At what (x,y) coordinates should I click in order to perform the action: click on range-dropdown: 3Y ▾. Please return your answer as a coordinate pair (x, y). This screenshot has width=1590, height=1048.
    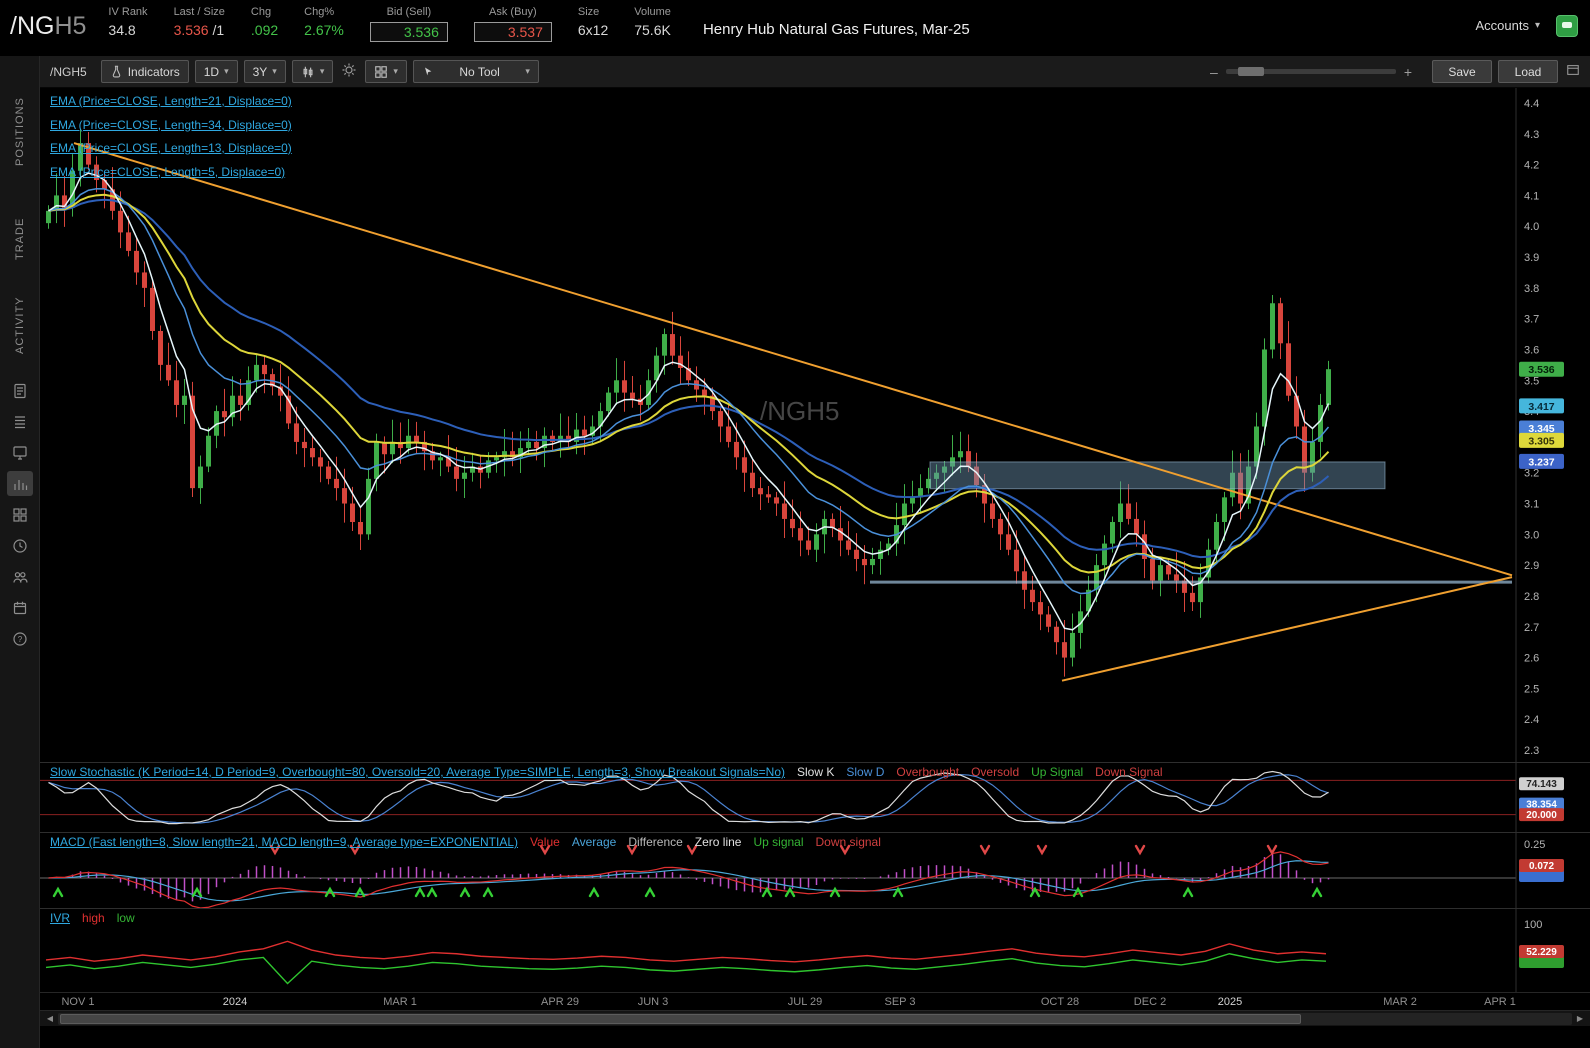
    Looking at the image, I should click on (264, 71).